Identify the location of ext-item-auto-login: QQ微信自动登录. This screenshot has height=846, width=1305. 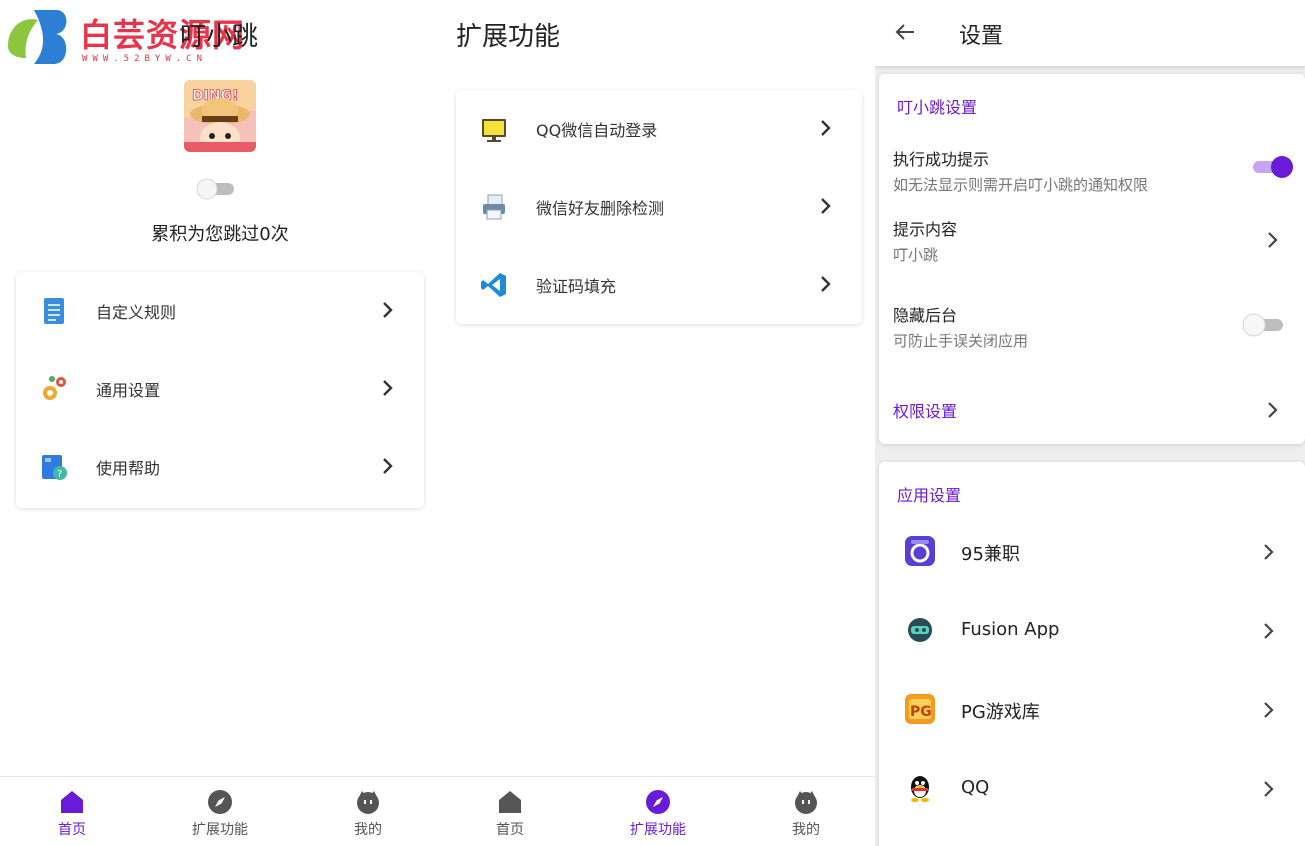
(659, 129).